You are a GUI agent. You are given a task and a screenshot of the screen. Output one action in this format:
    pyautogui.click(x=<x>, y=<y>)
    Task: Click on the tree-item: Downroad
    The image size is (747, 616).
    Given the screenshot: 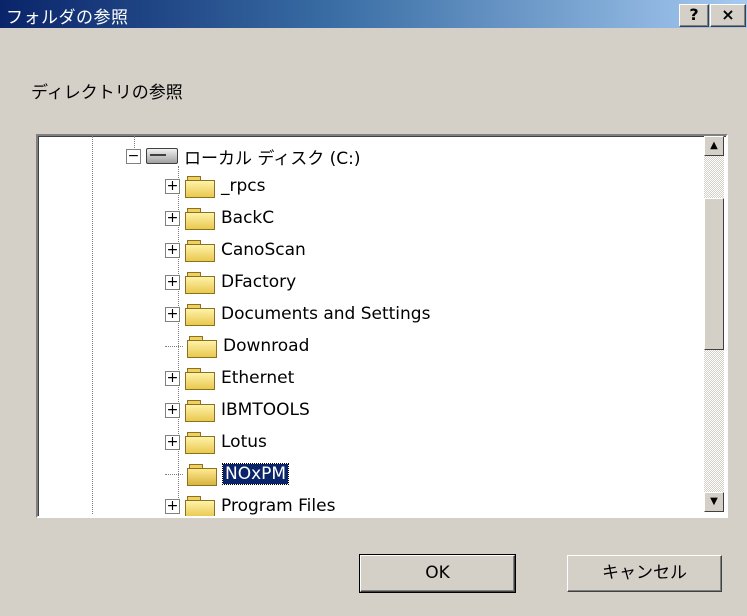 What is the action you would take?
    pyautogui.click(x=237, y=346)
    